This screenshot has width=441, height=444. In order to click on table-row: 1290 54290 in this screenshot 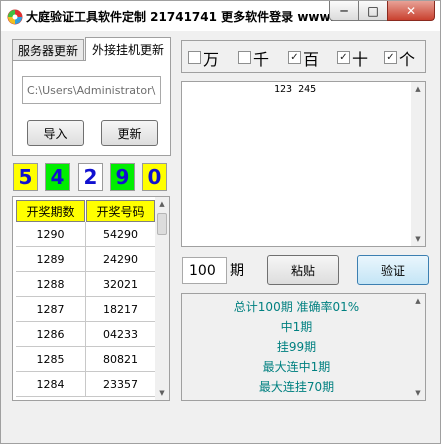, I will do `click(85, 234)`.